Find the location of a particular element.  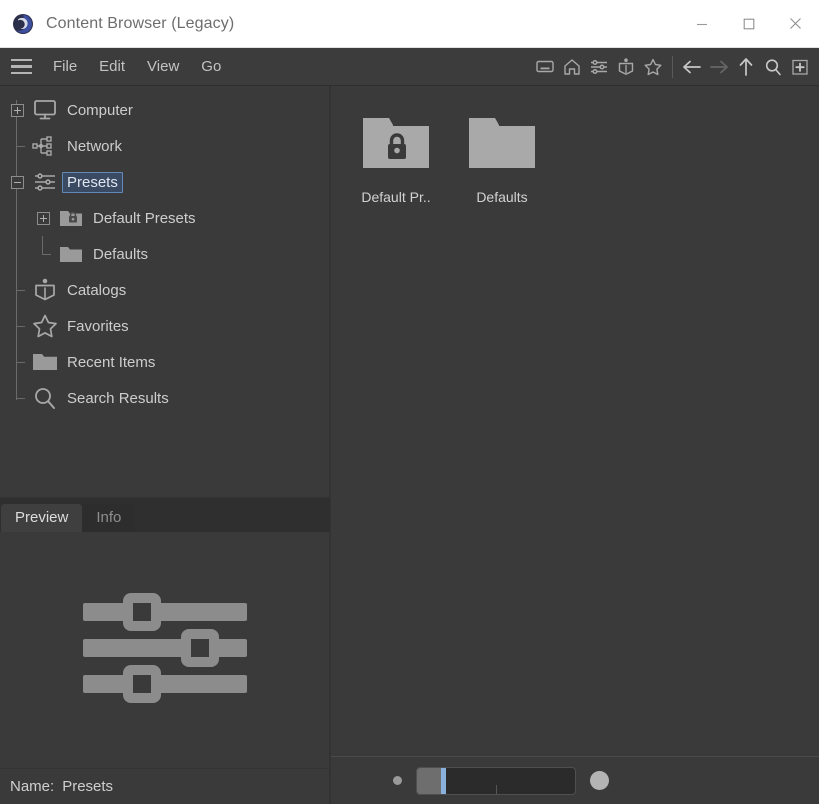

tree-item-label: Computer is located at coordinates (100, 110).